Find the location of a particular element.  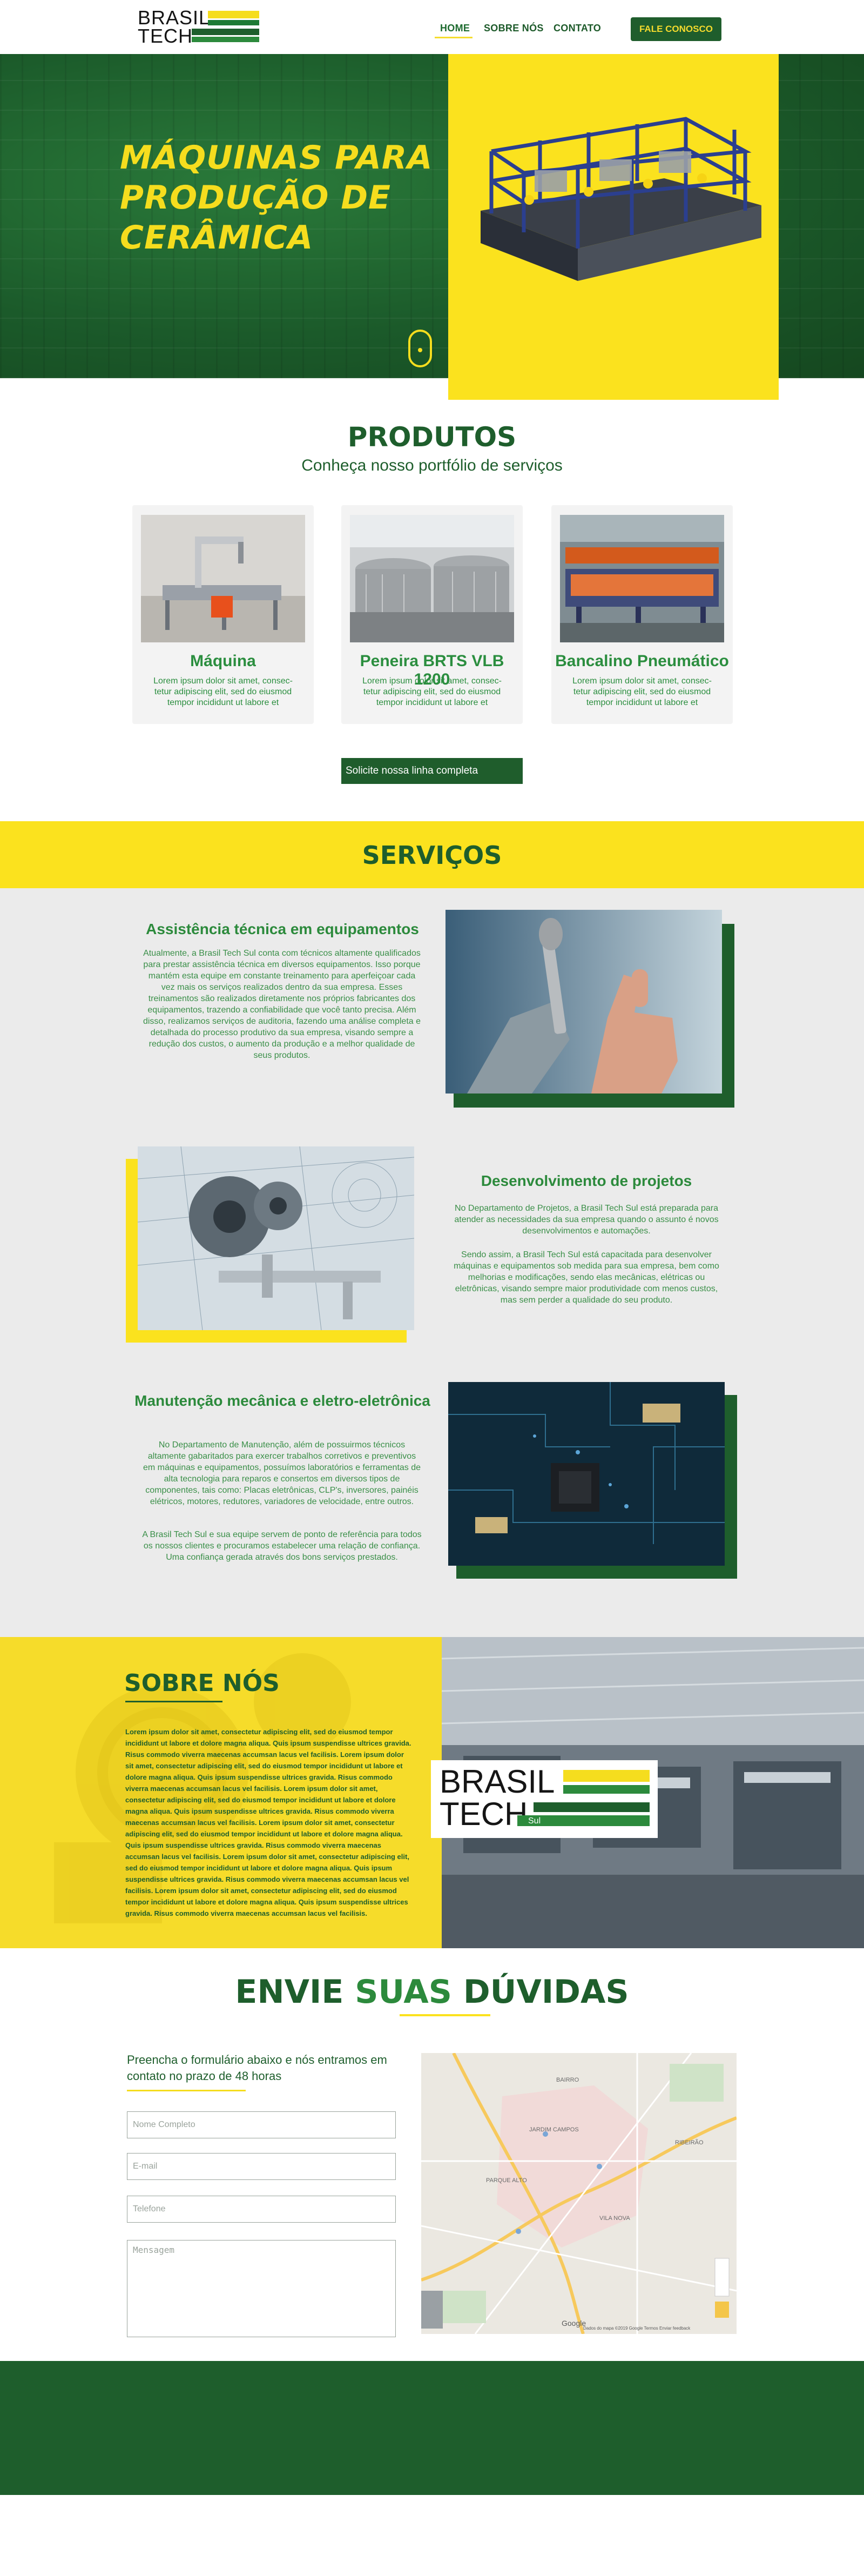

duvidas-title: ENVIE SUAS DÚVIDAS is located at coordinates (432, 1992).